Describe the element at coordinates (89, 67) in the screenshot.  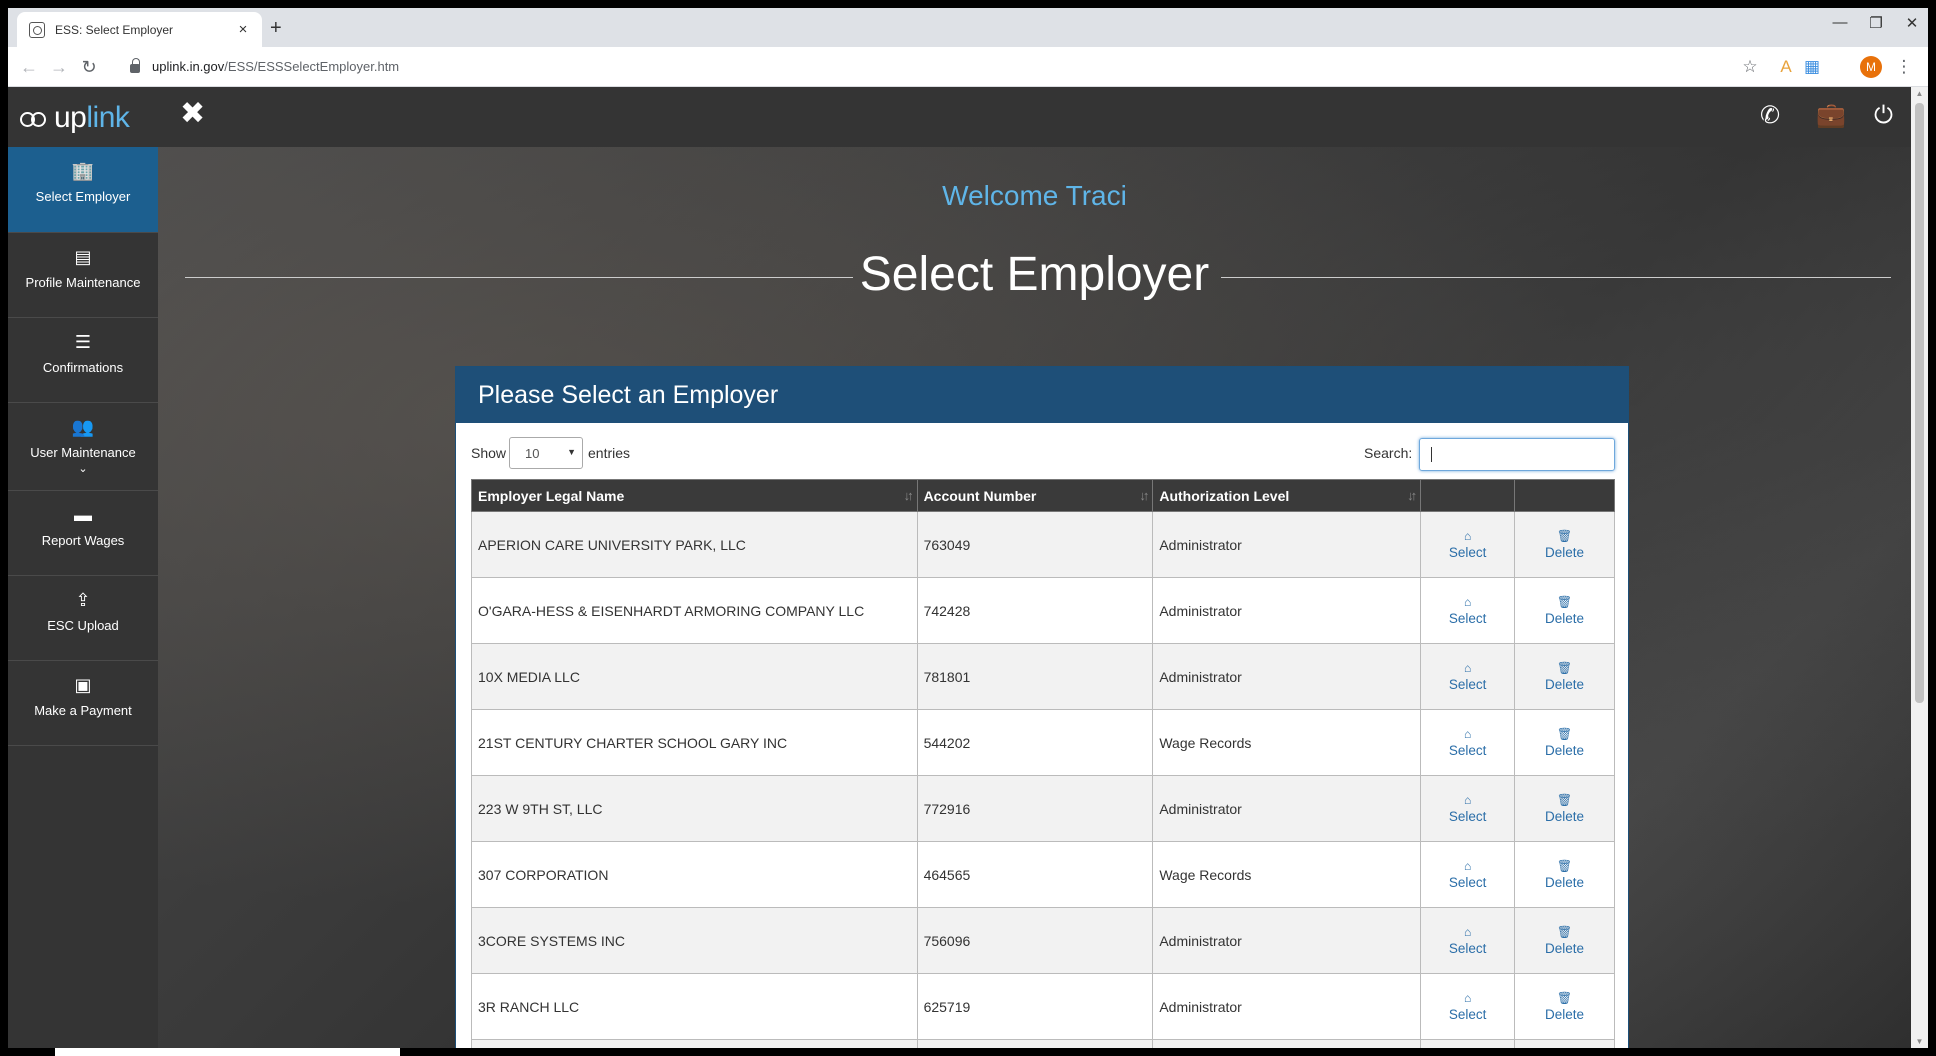
I see `reload-icon: ↻` at that location.